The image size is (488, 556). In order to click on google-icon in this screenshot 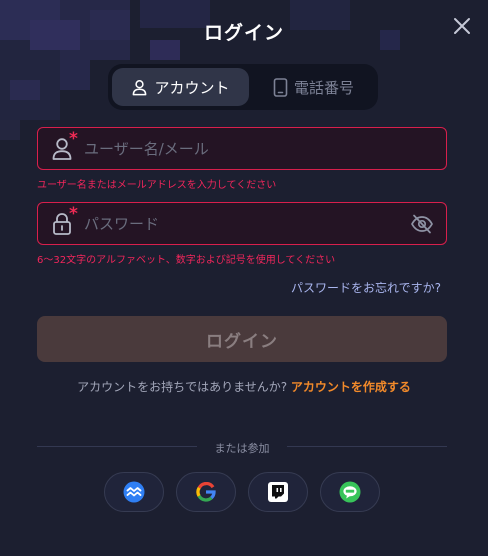, I will do `click(206, 492)`.